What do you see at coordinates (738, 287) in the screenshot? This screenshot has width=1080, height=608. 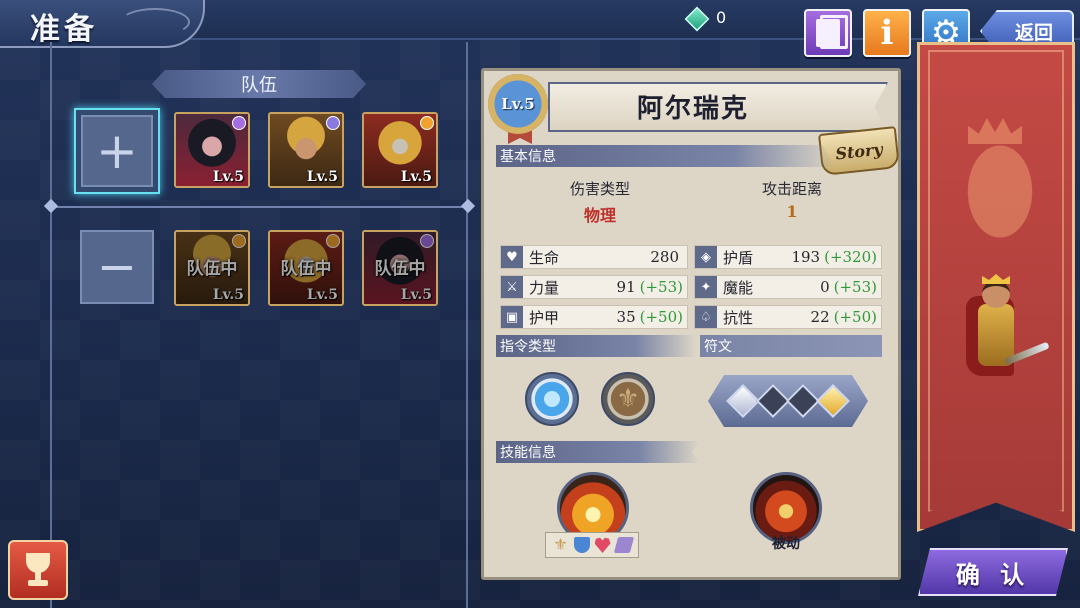 I see `stat-name: 魔能` at bounding box center [738, 287].